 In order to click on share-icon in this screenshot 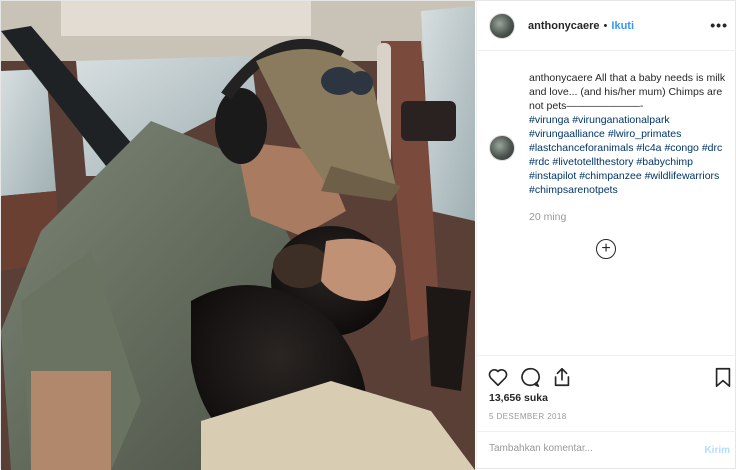, I will do `click(562, 377)`.